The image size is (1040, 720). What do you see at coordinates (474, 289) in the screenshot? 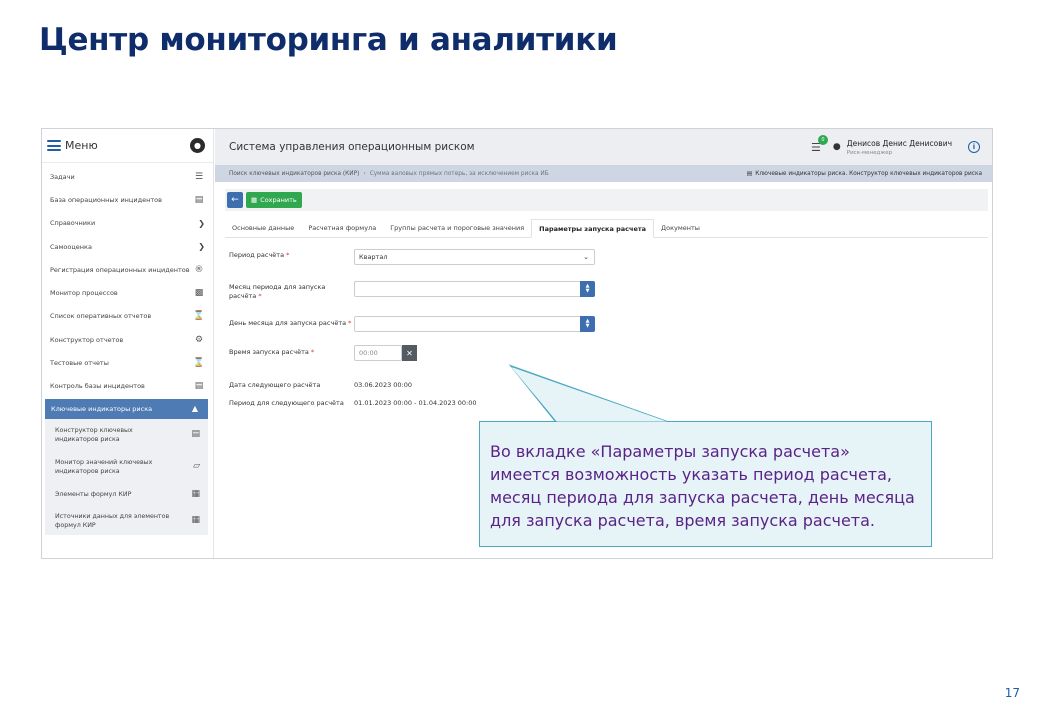
I see `month-input: ▲ ▼` at bounding box center [474, 289].